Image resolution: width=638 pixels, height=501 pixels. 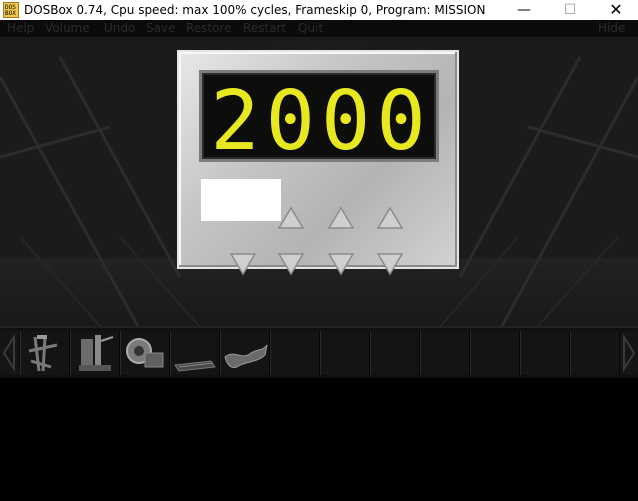 What do you see at coordinates (67, 28) in the screenshot?
I see `menu-volume: Volume` at bounding box center [67, 28].